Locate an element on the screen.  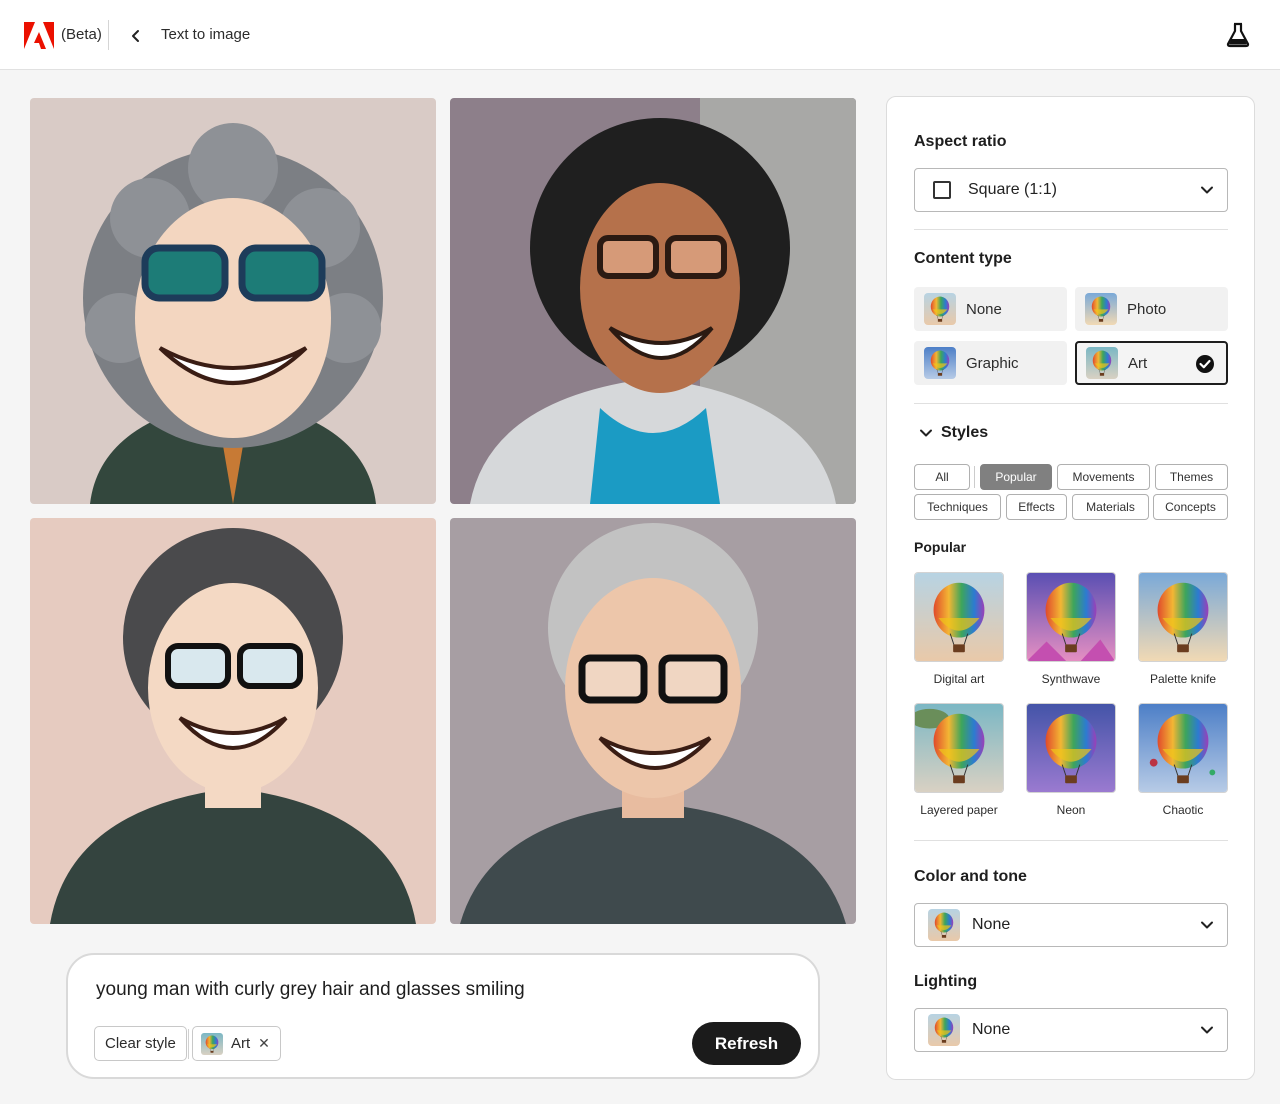
aspect-ratio-select: Square (1:1) is located at coordinates (1071, 190).